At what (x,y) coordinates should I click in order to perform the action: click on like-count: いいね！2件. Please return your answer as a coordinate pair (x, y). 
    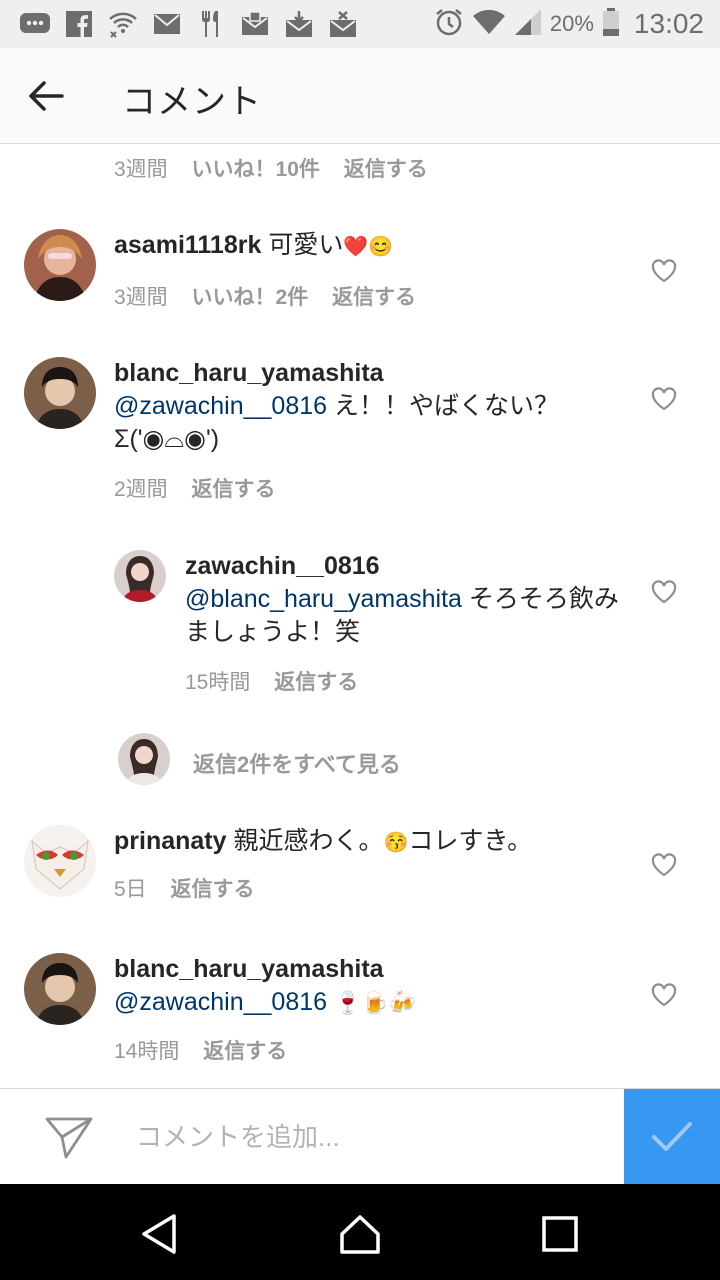
    Looking at the image, I should click on (250, 297).